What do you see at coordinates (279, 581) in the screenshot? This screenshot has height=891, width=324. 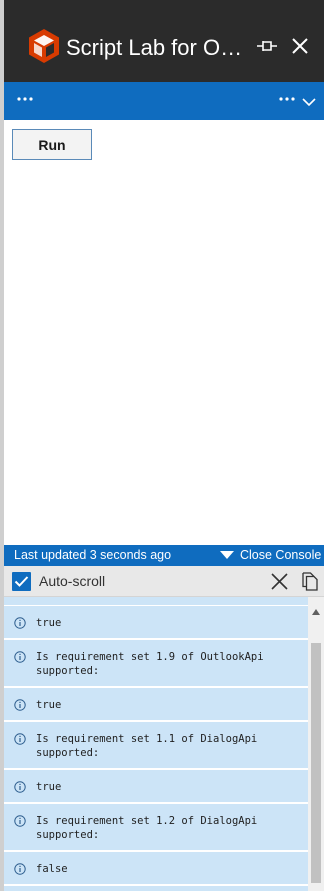 I see `clear-console-x-icon` at bounding box center [279, 581].